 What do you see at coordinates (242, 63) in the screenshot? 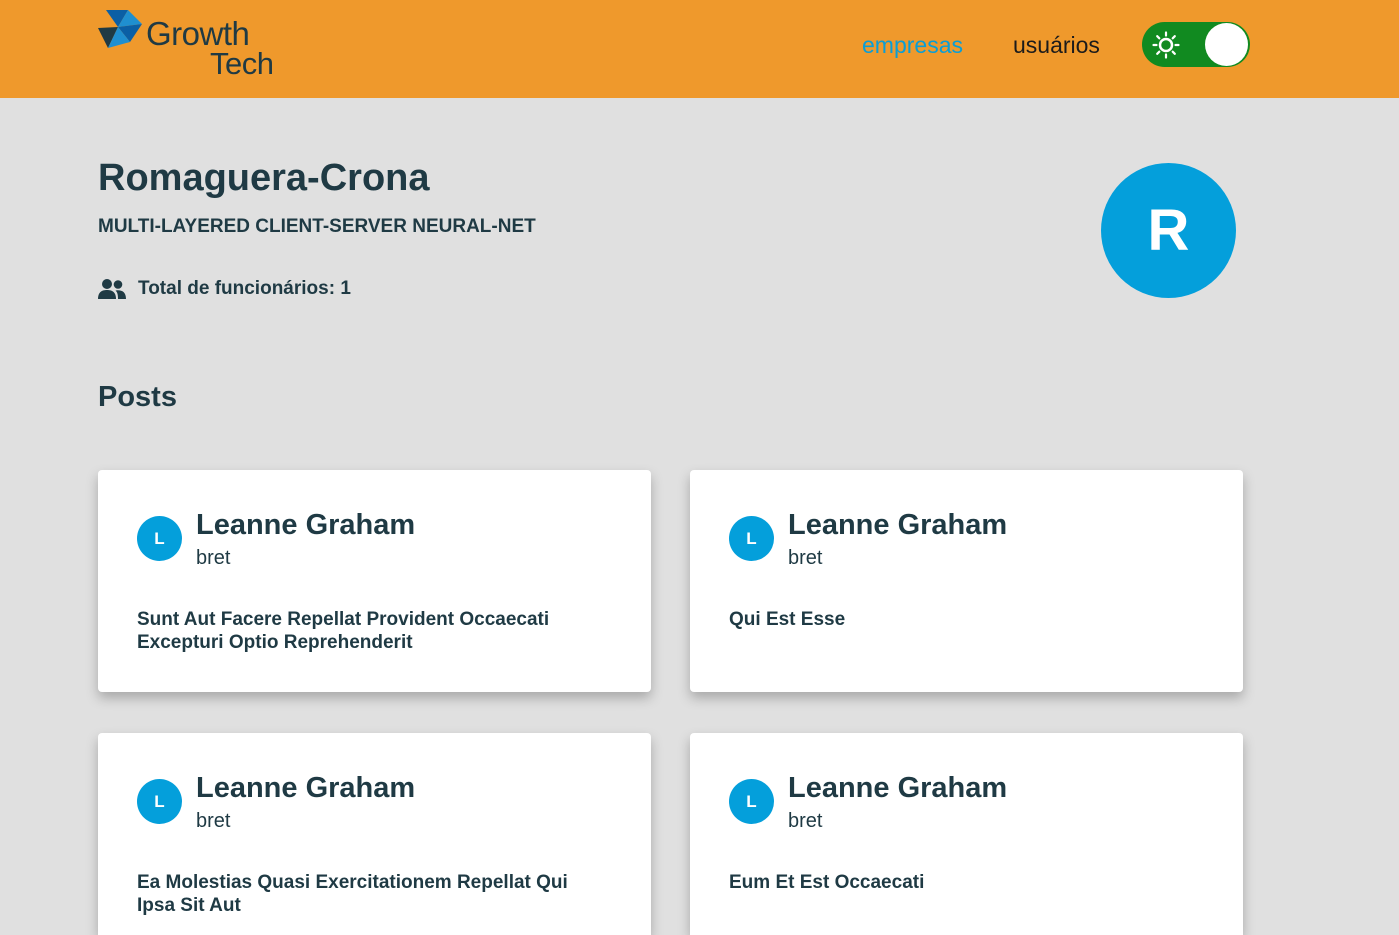
I see `logo-text-tech: Tech` at bounding box center [242, 63].